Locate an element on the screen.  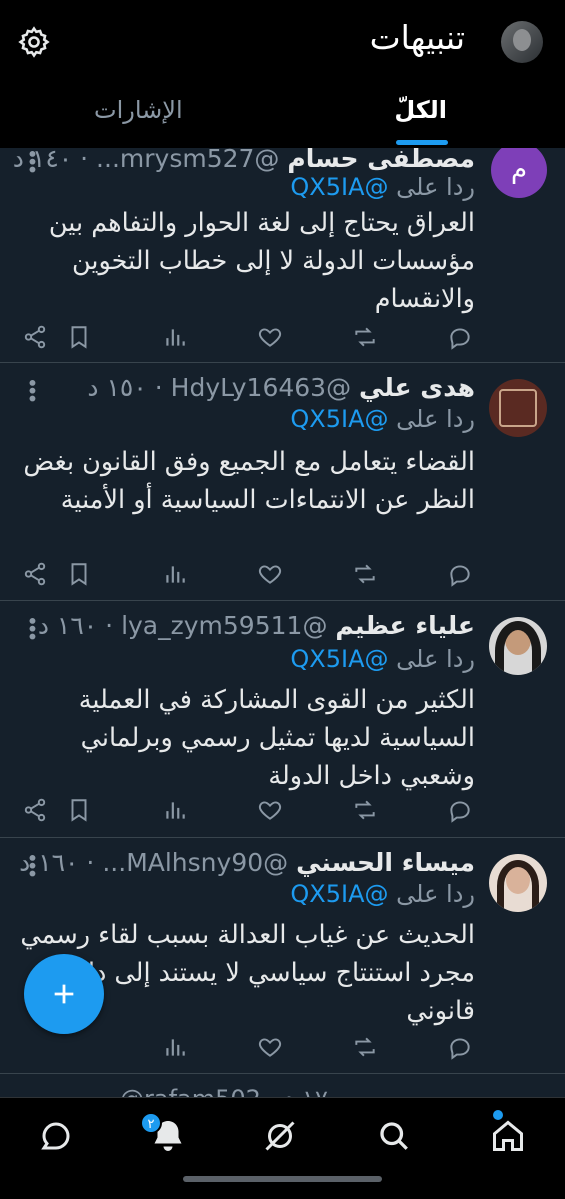
author-name: مصطفى حسام is located at coordinates (381, 158).